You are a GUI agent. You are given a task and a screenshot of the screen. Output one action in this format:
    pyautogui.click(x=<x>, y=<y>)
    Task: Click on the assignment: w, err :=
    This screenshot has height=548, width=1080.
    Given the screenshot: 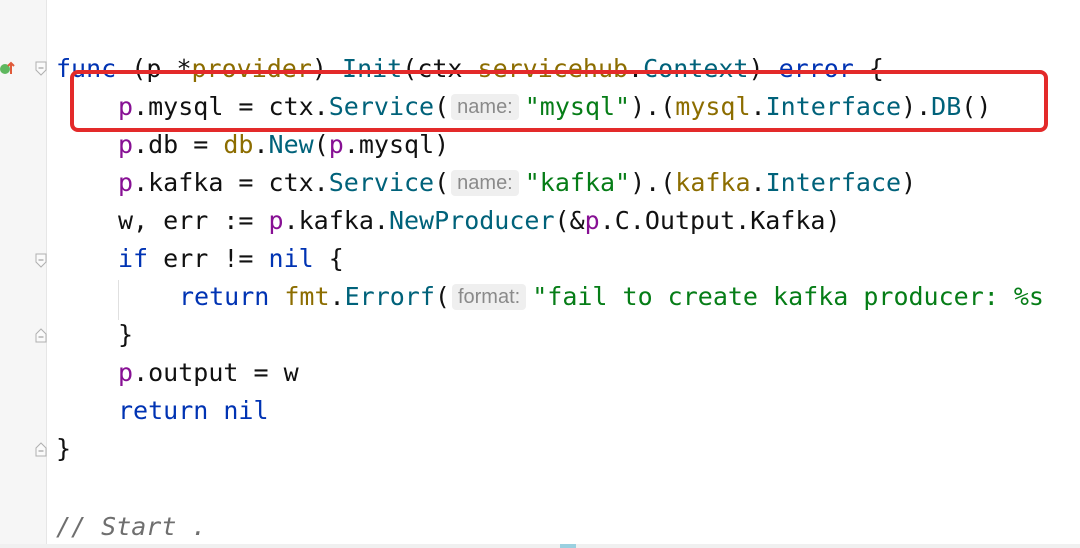 What is the action you would take?
    pyautogui.click(x=193, y=220)
    